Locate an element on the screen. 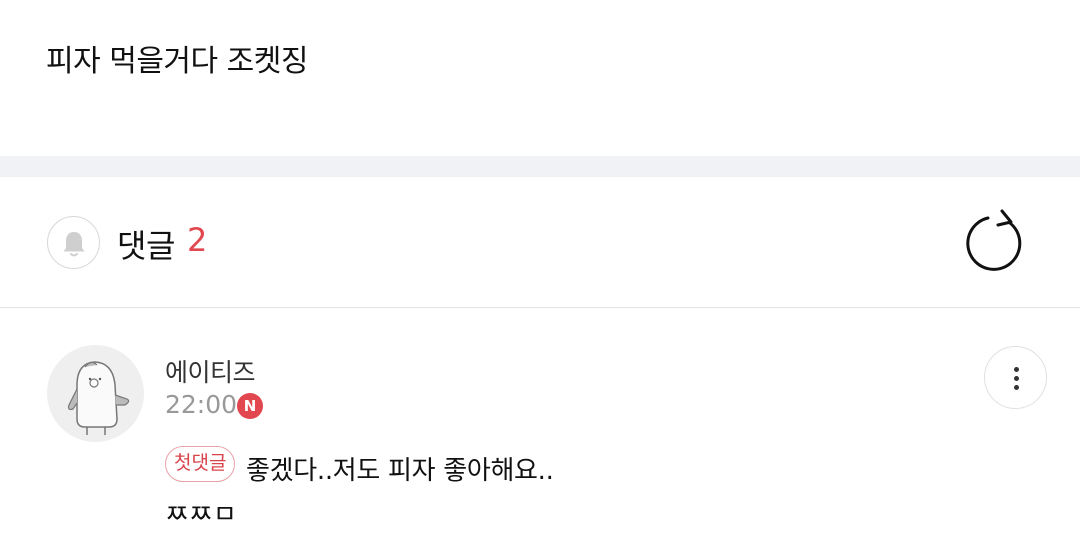 Image resolution: width=1080 pixels, height=544 pixels. post-text: 피자 먹을거다 조켓징 is located at coordinates (177, 61).